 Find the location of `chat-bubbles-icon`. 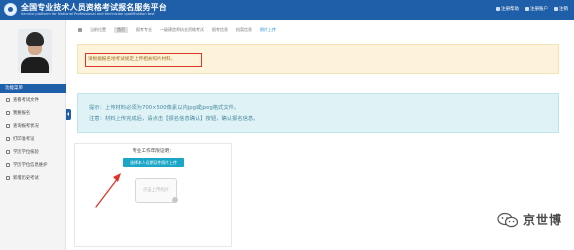

chat-bubbles-icon is located at coordinates (508, 219).